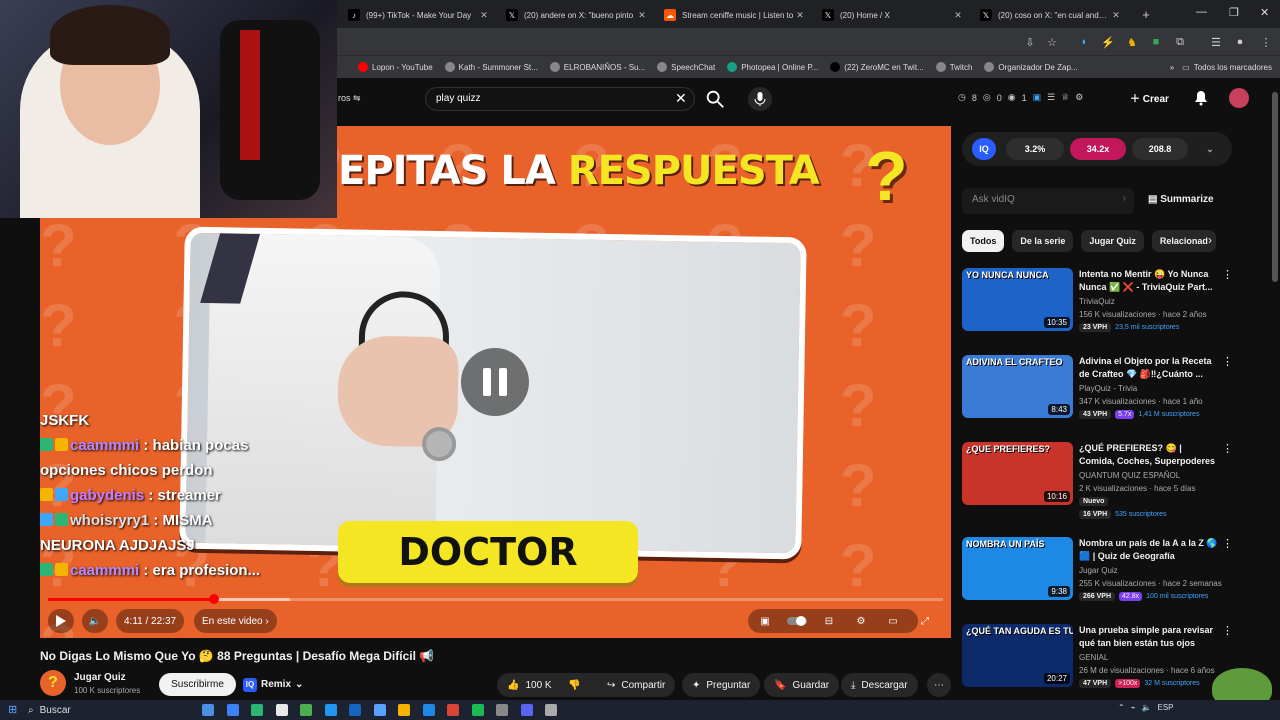 Image resolution: width=1280 pixels, height=720 pixels. What do you see at coordinates (1017, 299) in the screenshot?
I see `video-thumbnail: YO NUNCA NUNCA 10:35` at bounding box center [1017, 299].